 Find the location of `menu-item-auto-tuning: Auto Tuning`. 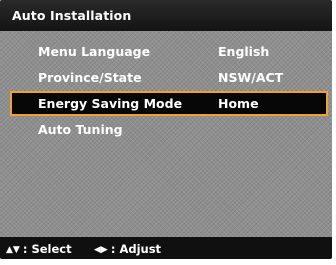

menu-item-auto-tuning: Auto Tuning is located at coordinates (169, 129).